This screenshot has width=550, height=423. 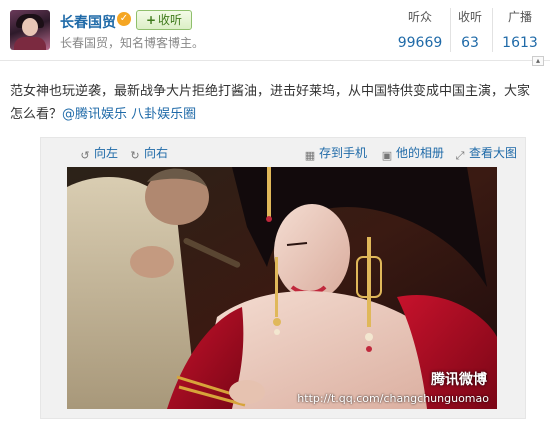 I want to click on rotate-right-icon: ↻, so click(x=135, y=155).